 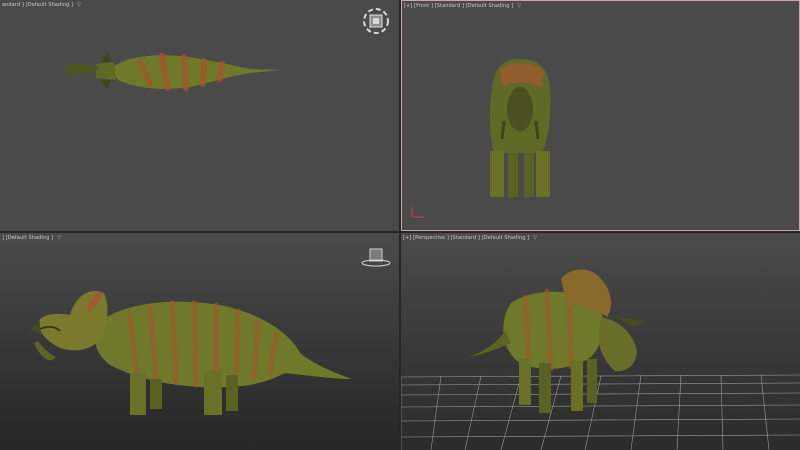 What do you see at coordinates (227, 49) in the screenshot?
I see `viewport-top-canvas` at bounding box center [227, 49].